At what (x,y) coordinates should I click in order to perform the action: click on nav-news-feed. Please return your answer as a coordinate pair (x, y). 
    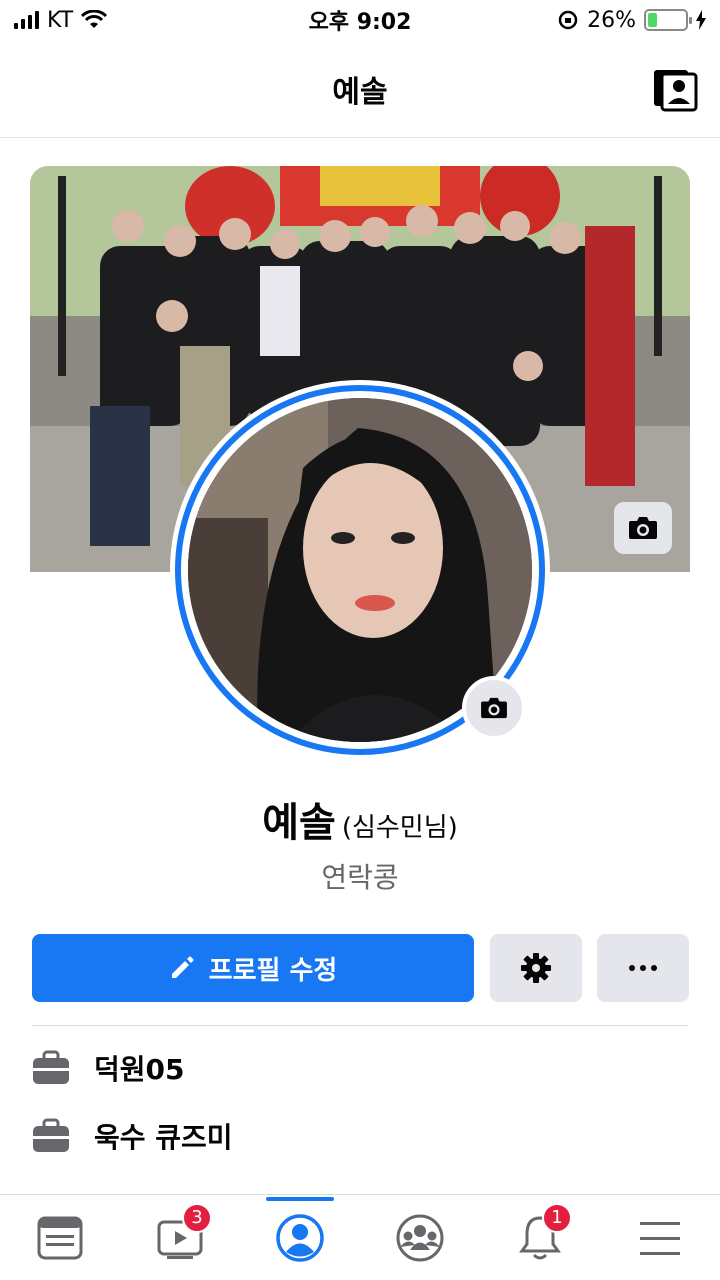
    Looking at the image, I should click on (60, 1238).